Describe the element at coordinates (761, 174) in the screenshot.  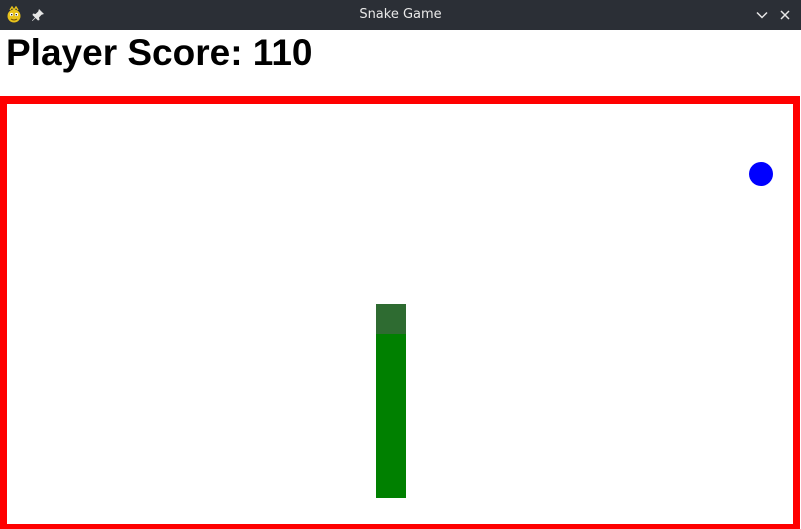
I see `food-pellet` at that location.